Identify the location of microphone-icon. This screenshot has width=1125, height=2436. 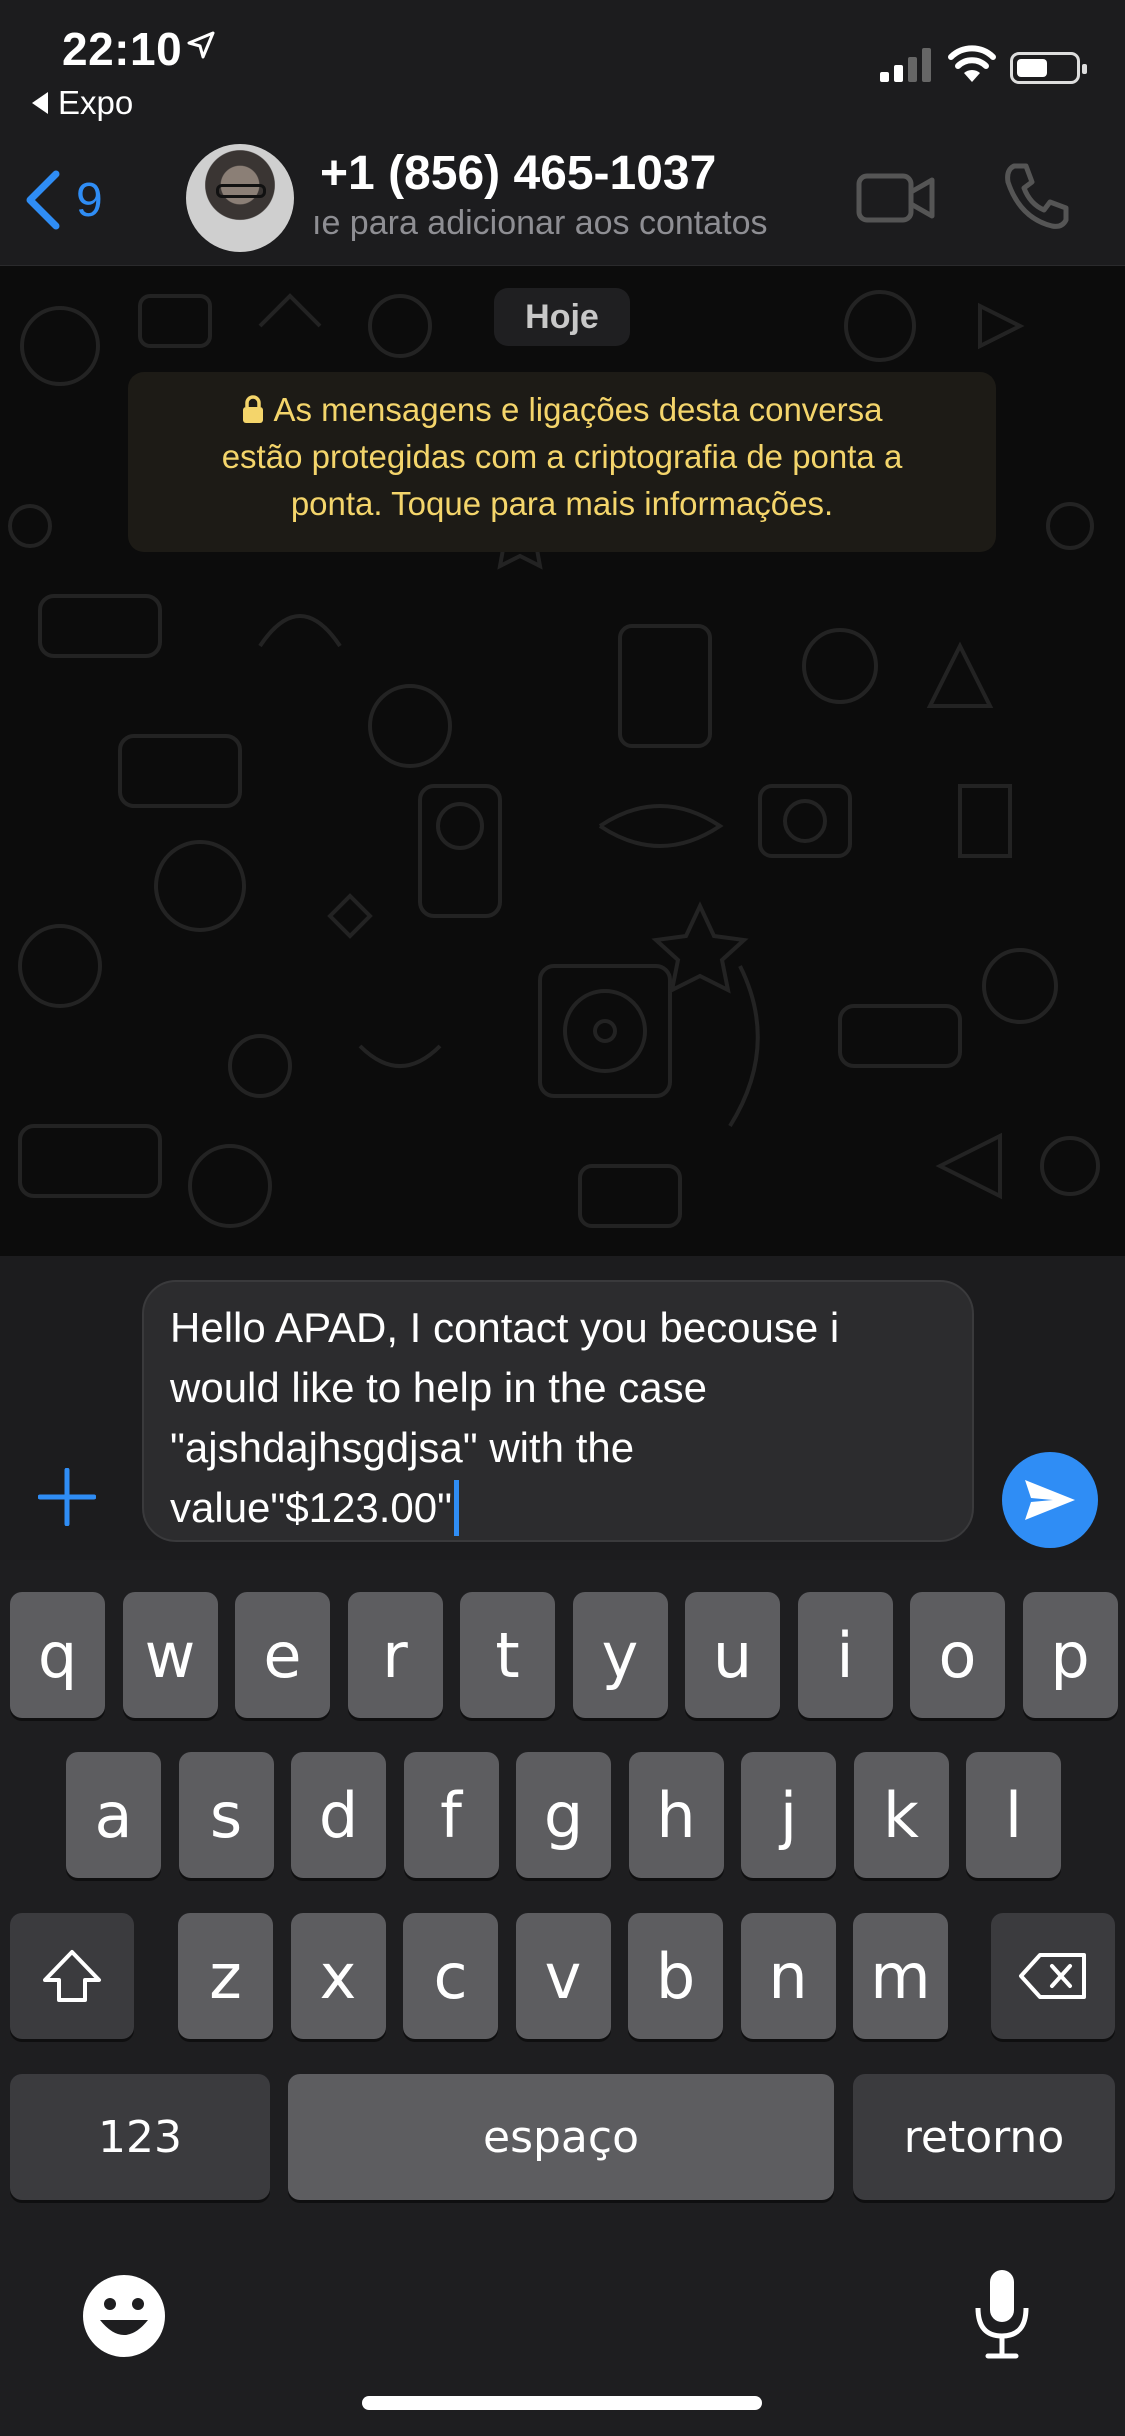
(1002, 2314).